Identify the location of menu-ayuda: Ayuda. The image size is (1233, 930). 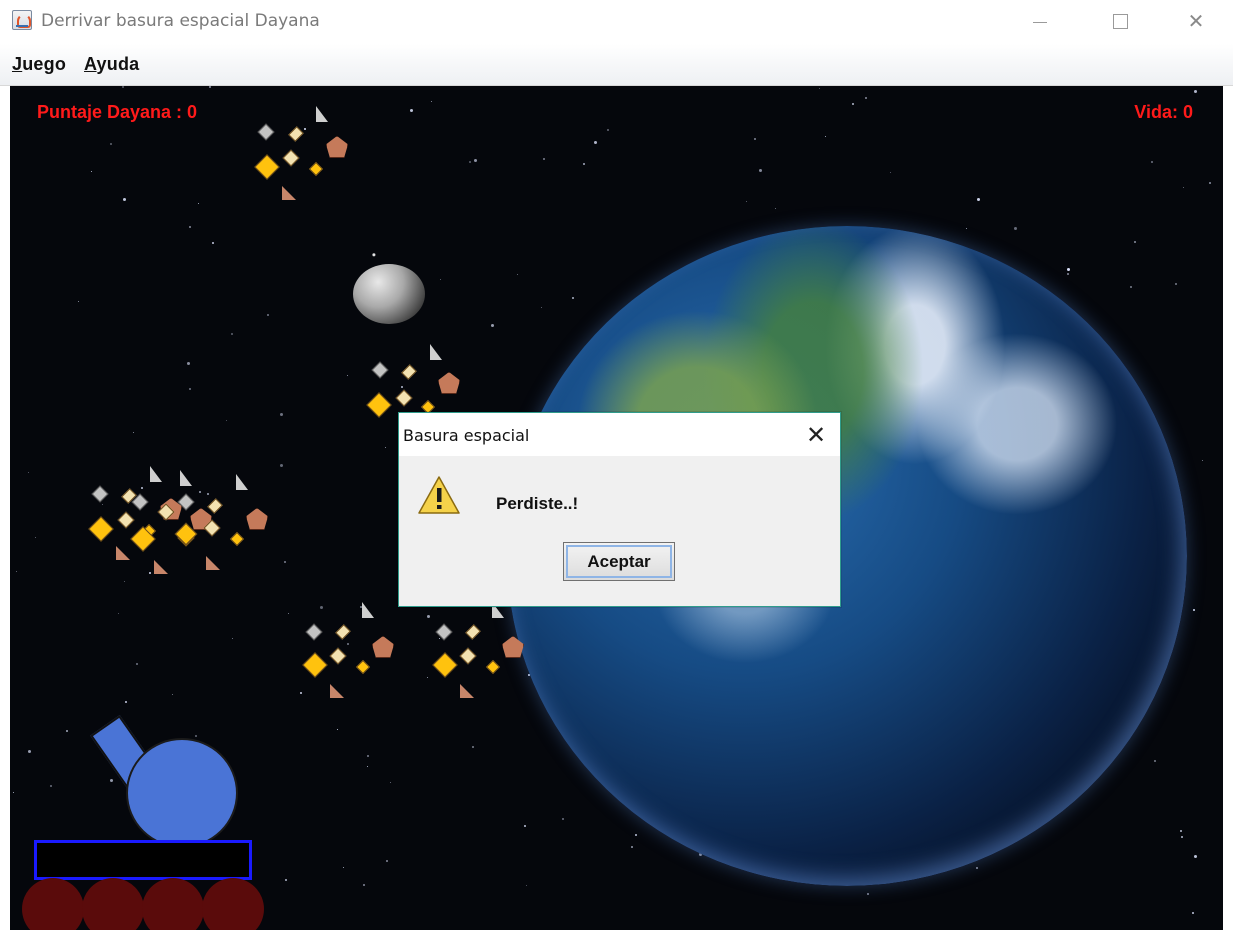
(111, 64).